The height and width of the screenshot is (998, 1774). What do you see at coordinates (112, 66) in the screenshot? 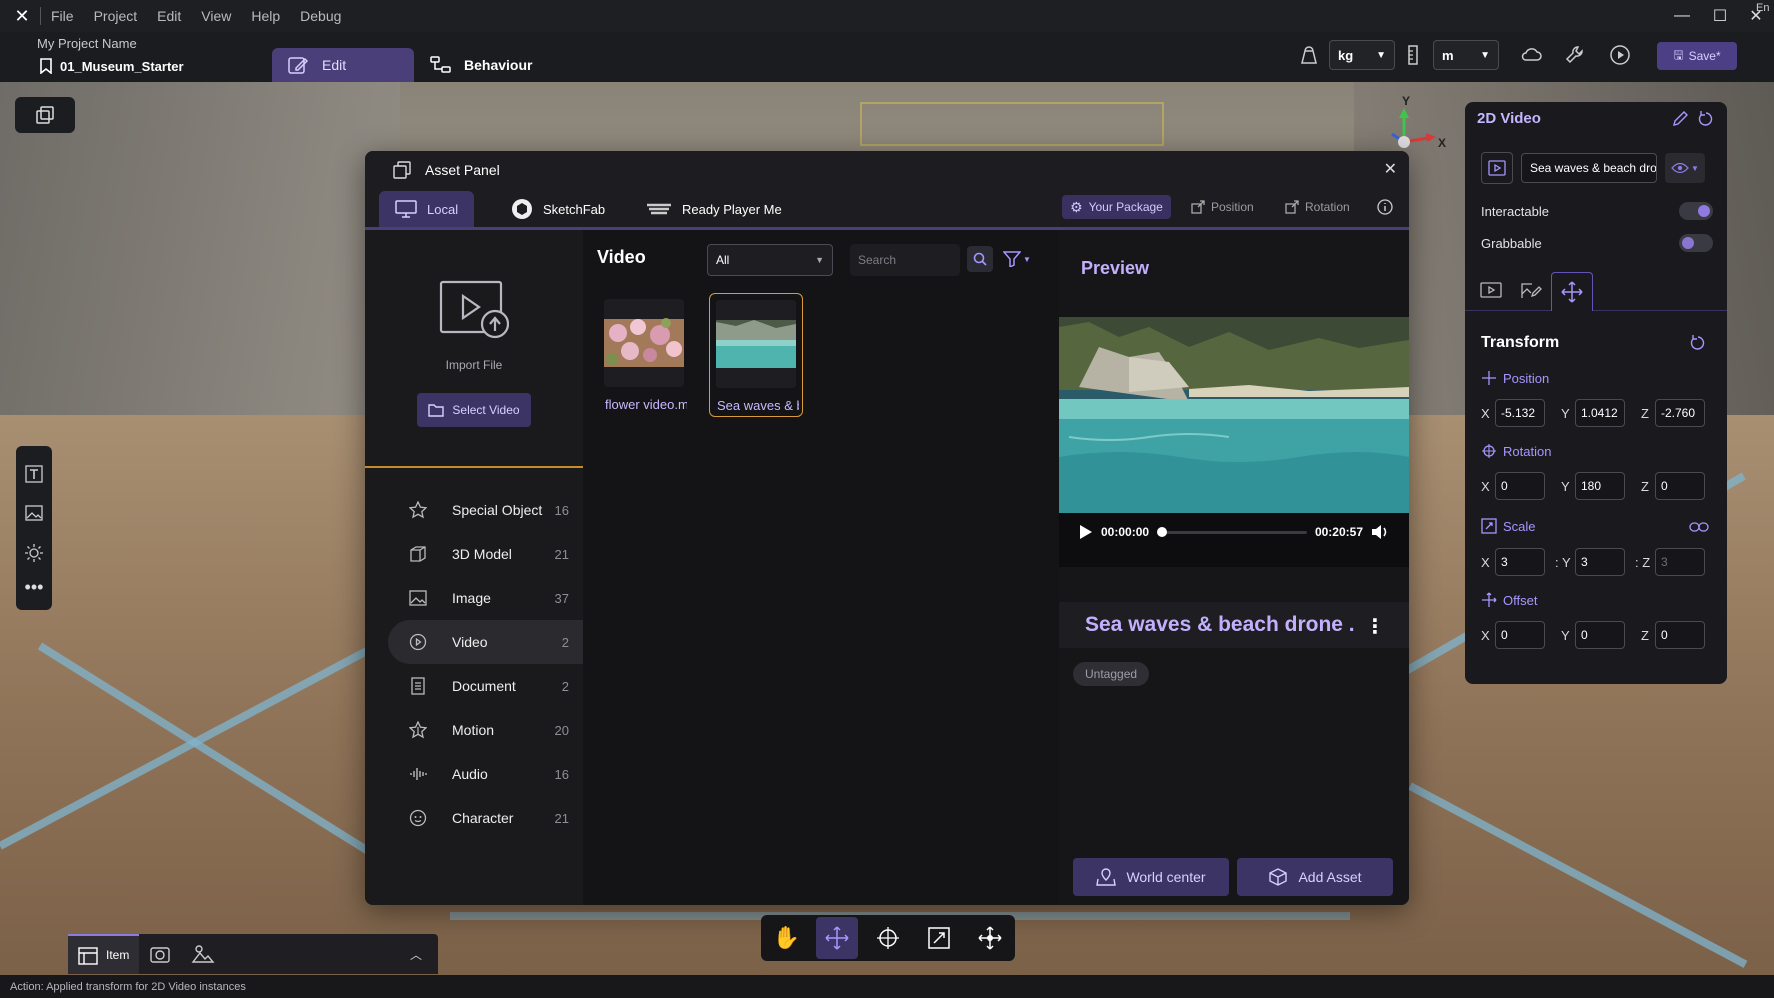
I see `scene-name: 01_Museum_Starter` at bounding box center [112, 66].